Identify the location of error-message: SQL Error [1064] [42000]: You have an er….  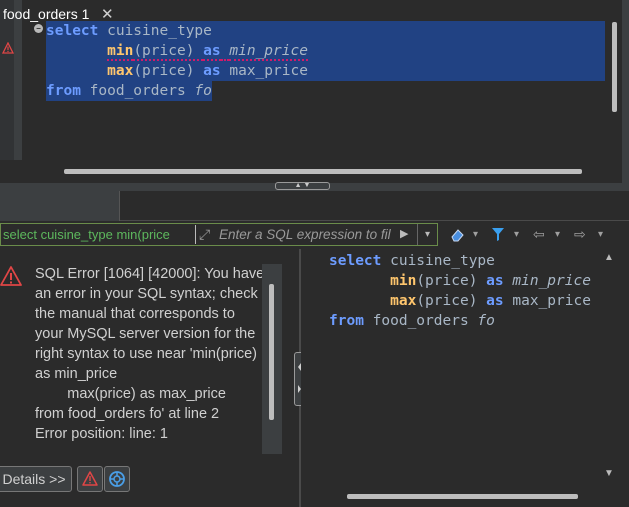
(150, 354).